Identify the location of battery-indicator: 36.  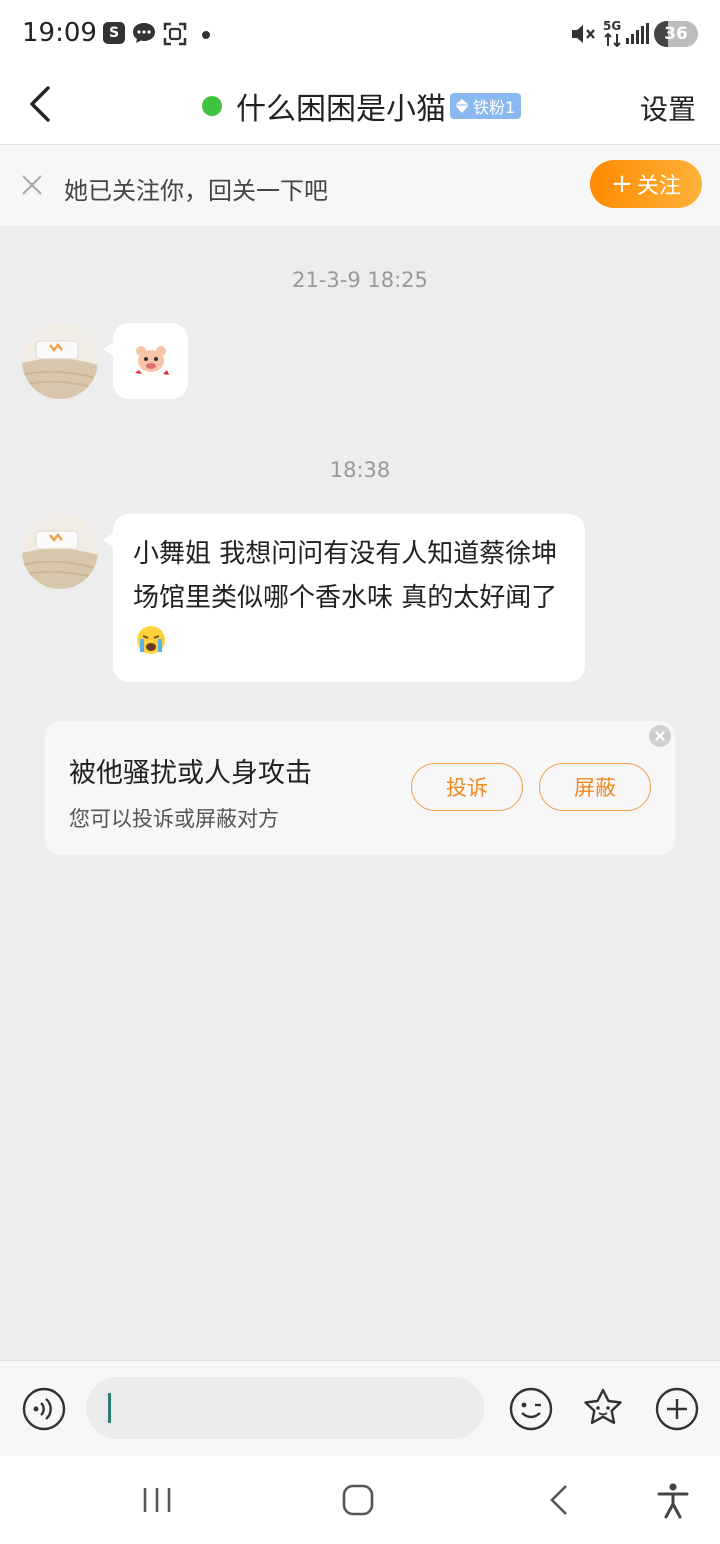
(676, 34).